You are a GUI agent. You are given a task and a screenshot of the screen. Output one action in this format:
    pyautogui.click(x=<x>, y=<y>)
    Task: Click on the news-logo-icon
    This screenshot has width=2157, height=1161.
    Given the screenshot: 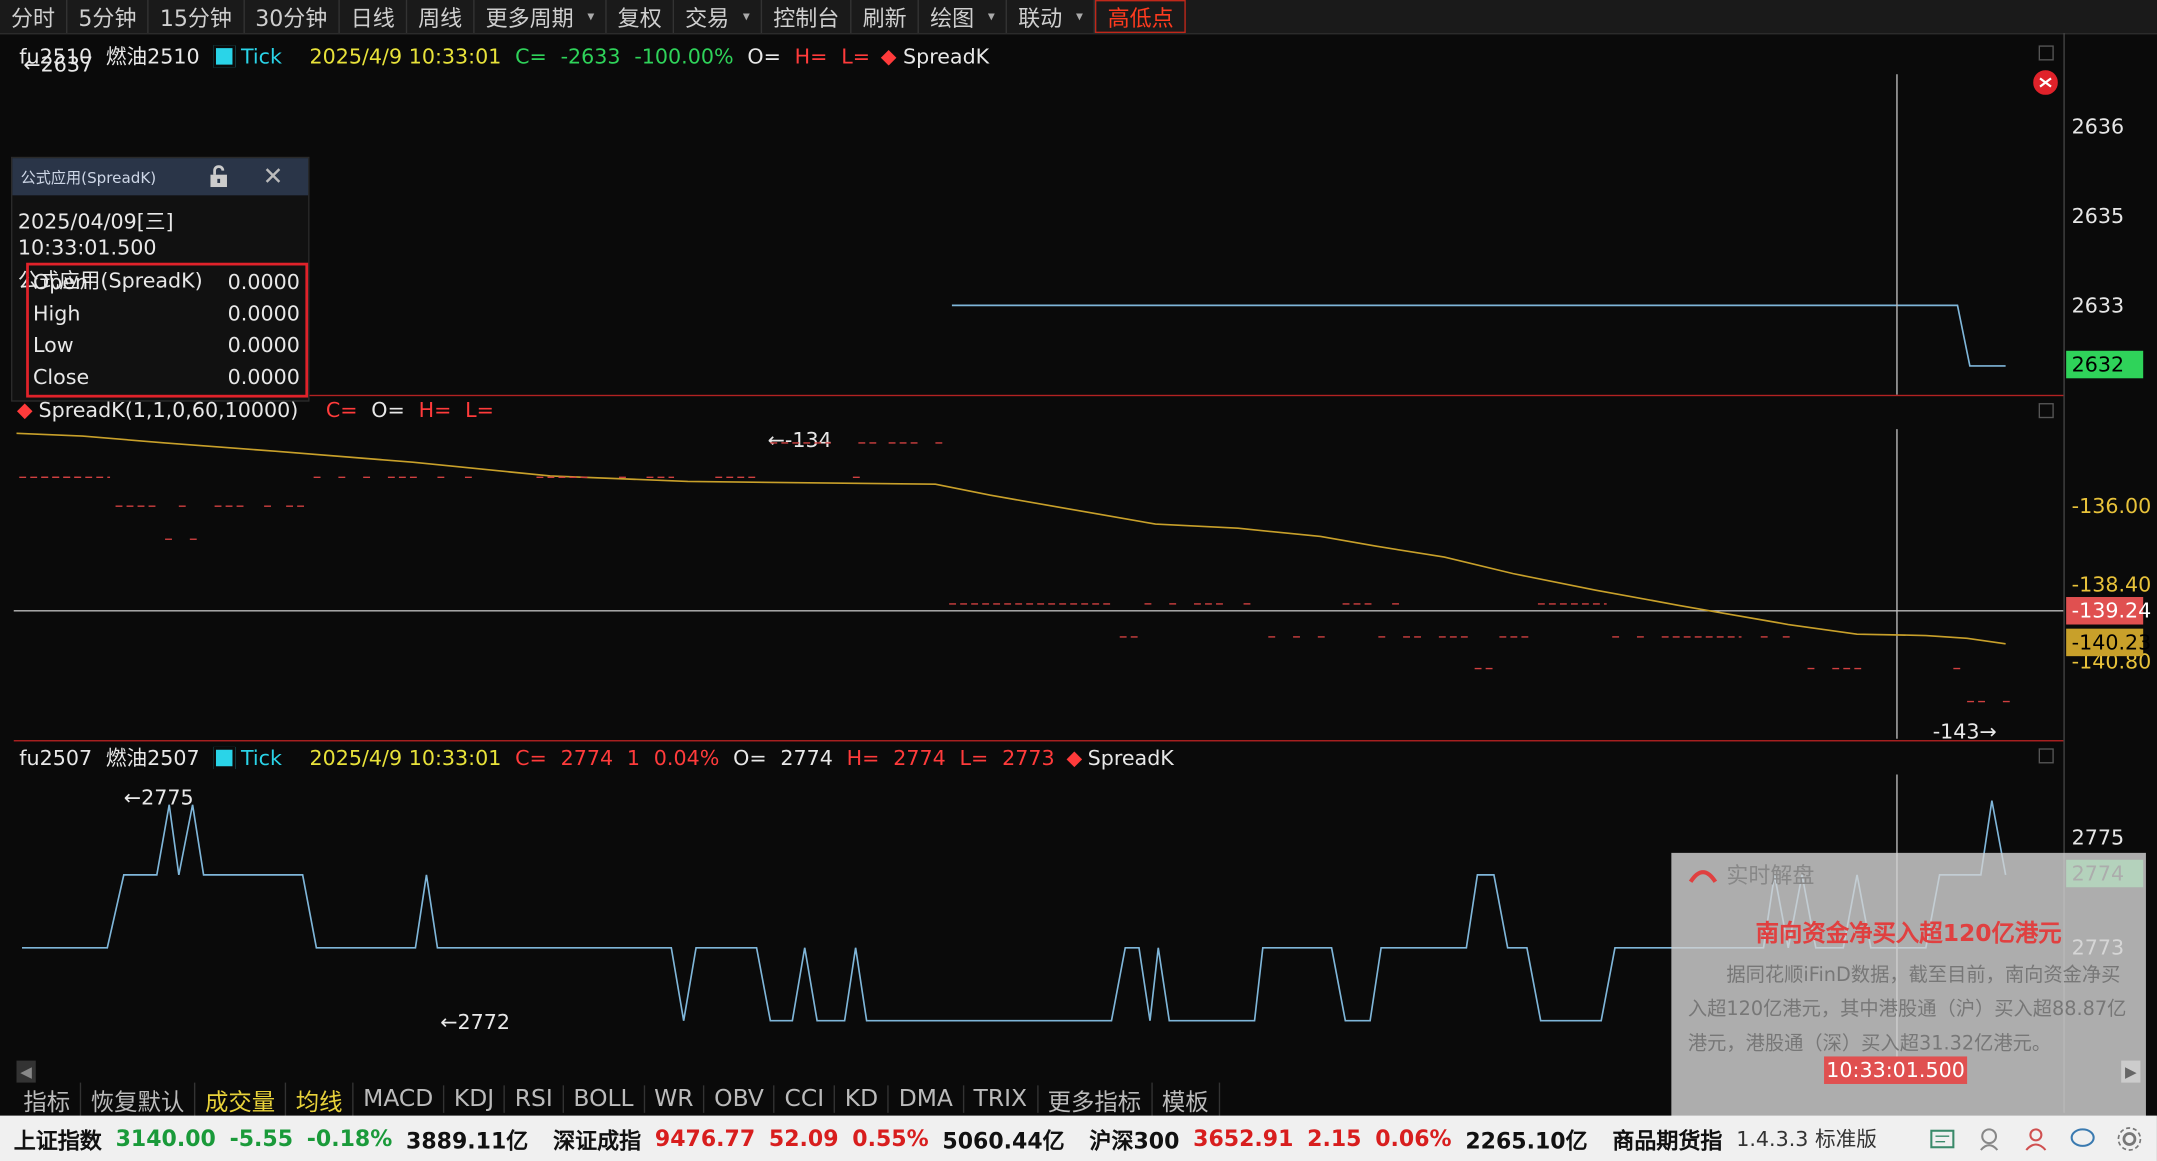 What is the action you would take?
    pyautogui.click(x=1703, y=876)
    